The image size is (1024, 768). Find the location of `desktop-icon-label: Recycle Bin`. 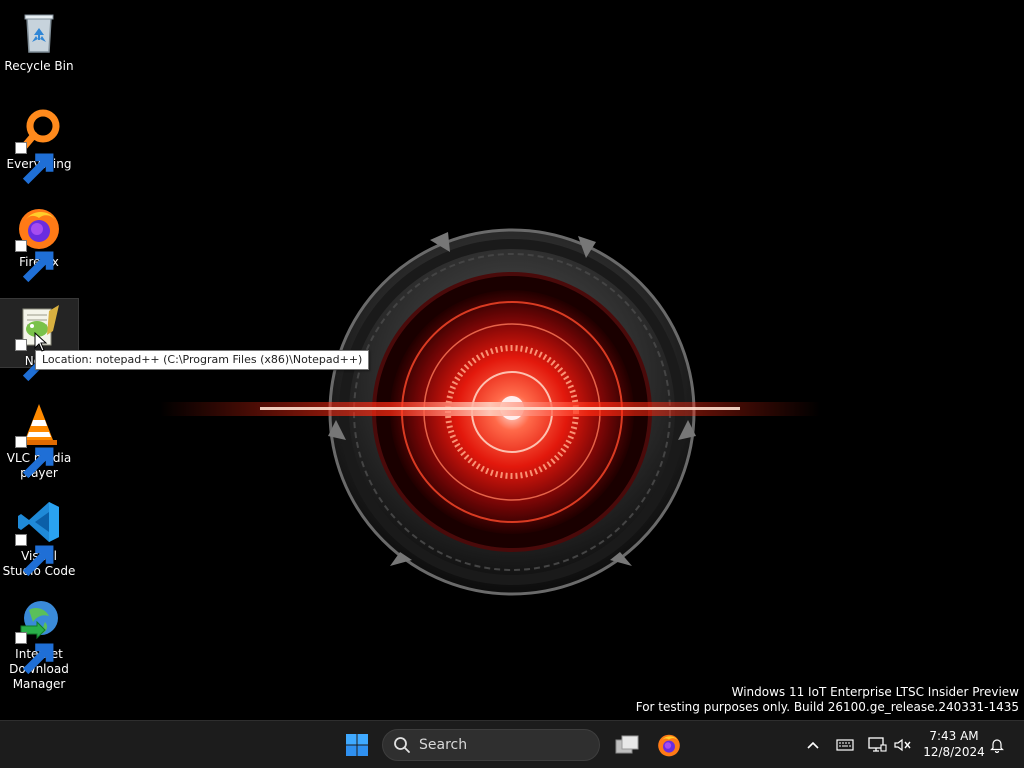

desktop-icon-label: Recycle Bin is located at coordinates (39, 66).